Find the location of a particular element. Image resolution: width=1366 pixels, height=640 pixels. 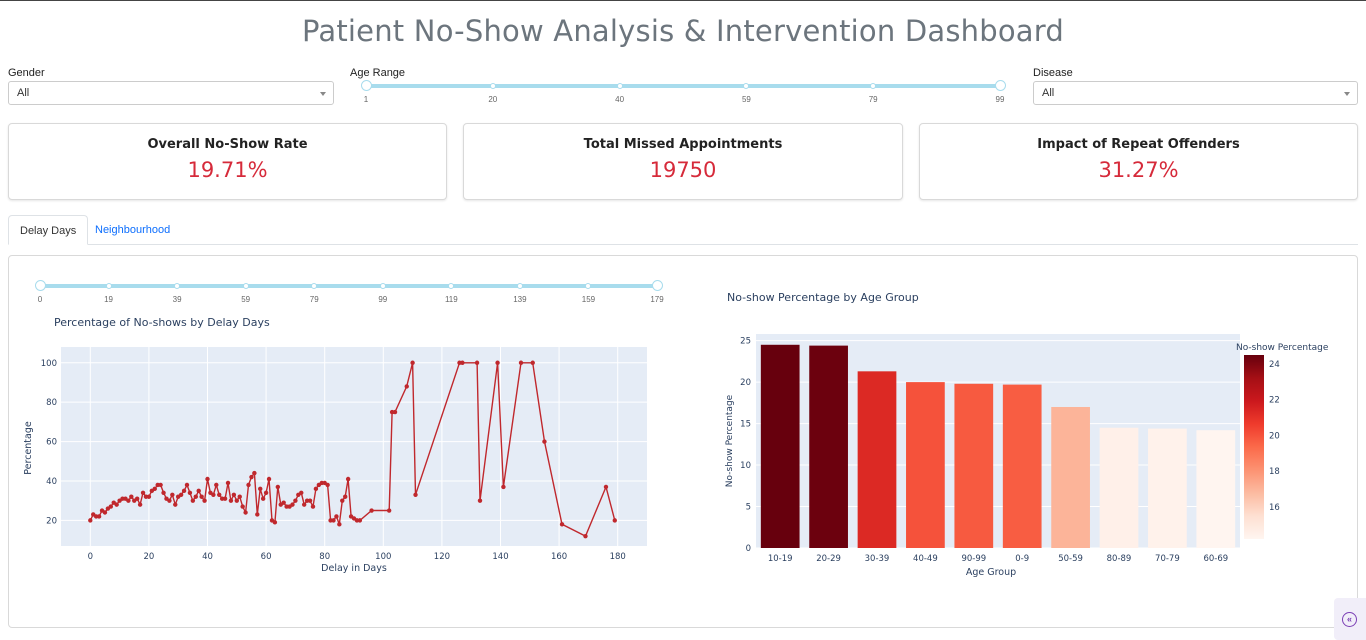

disease-dropdown: All is located at coordinates (1195, 93).